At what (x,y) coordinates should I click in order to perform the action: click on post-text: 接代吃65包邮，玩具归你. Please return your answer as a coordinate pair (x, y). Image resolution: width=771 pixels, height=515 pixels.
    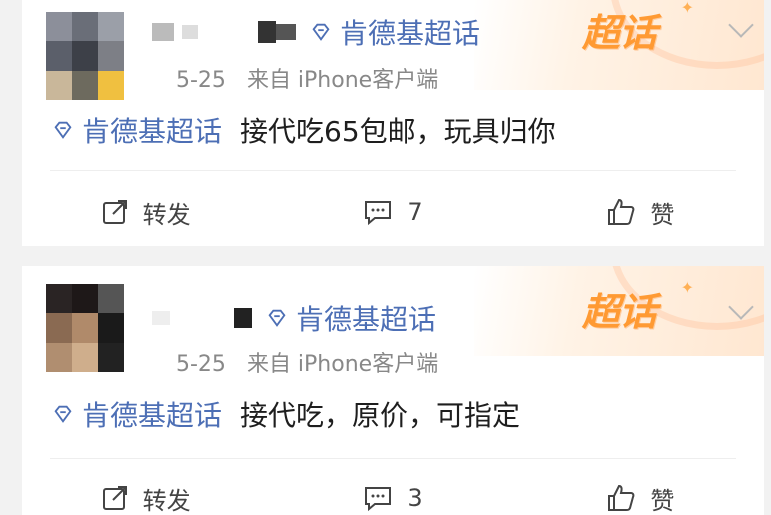
    Looking at the image, I should click on (398, 131).